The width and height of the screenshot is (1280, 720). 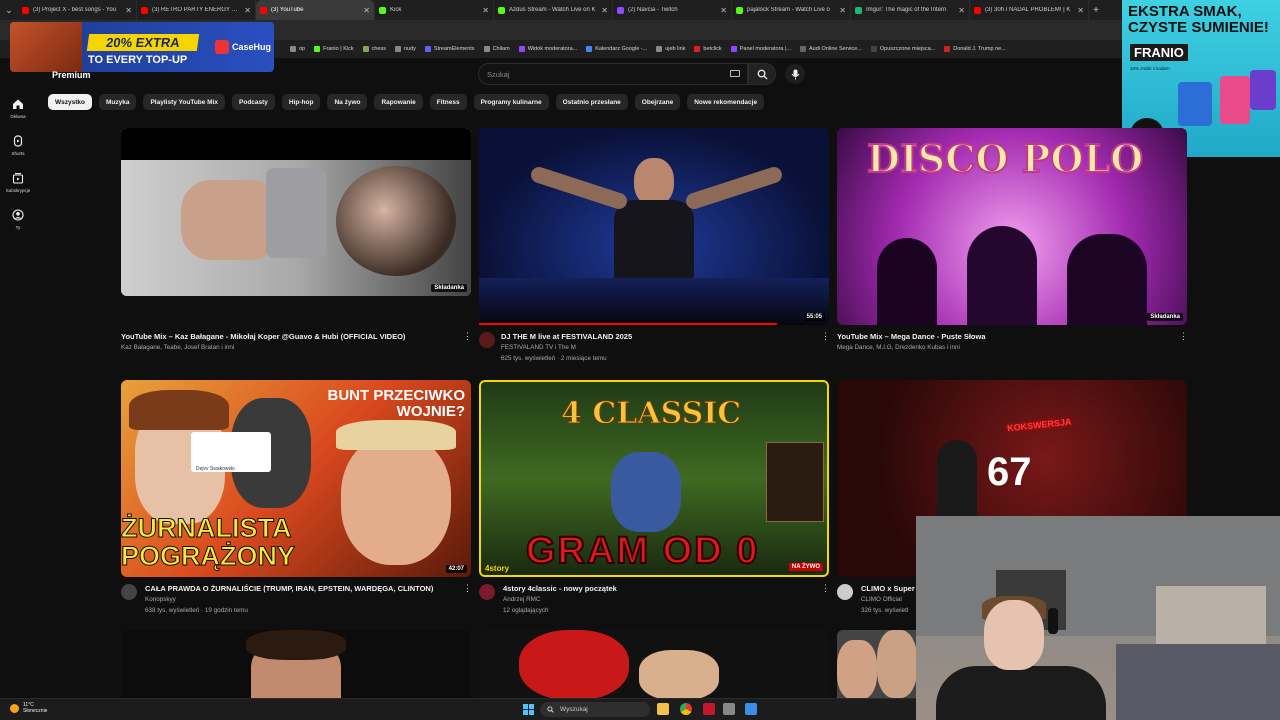 I want to click on video-thumbnail: 55:05, so click(x=654, y=226).